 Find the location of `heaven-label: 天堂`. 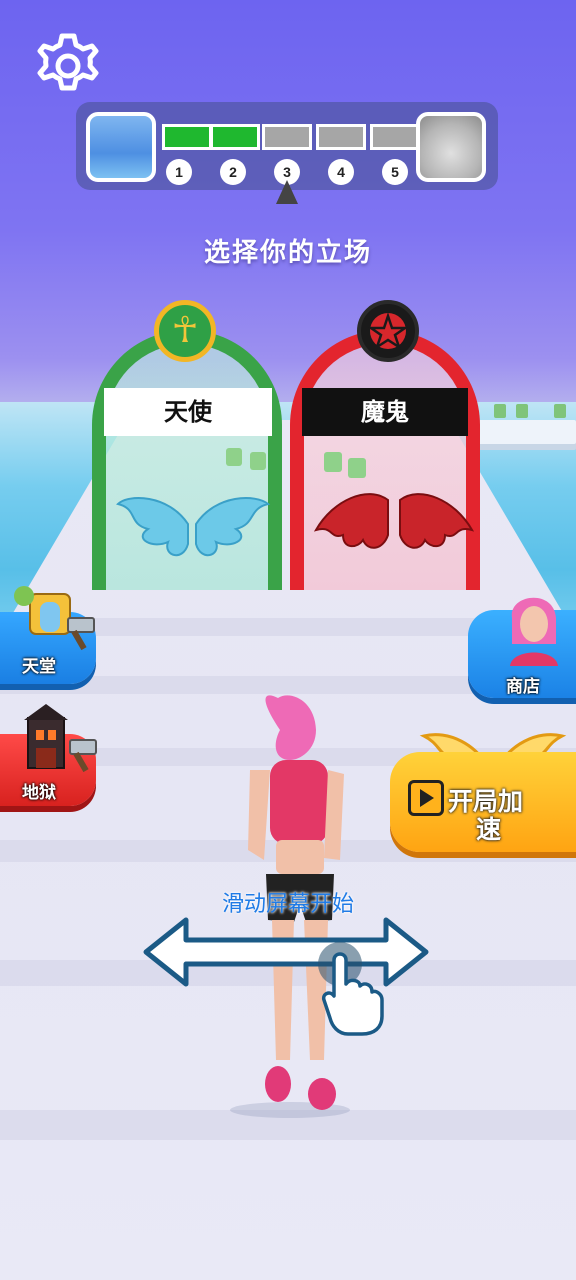

heaven-label: 天堂 is located at coordinates (39, 667).